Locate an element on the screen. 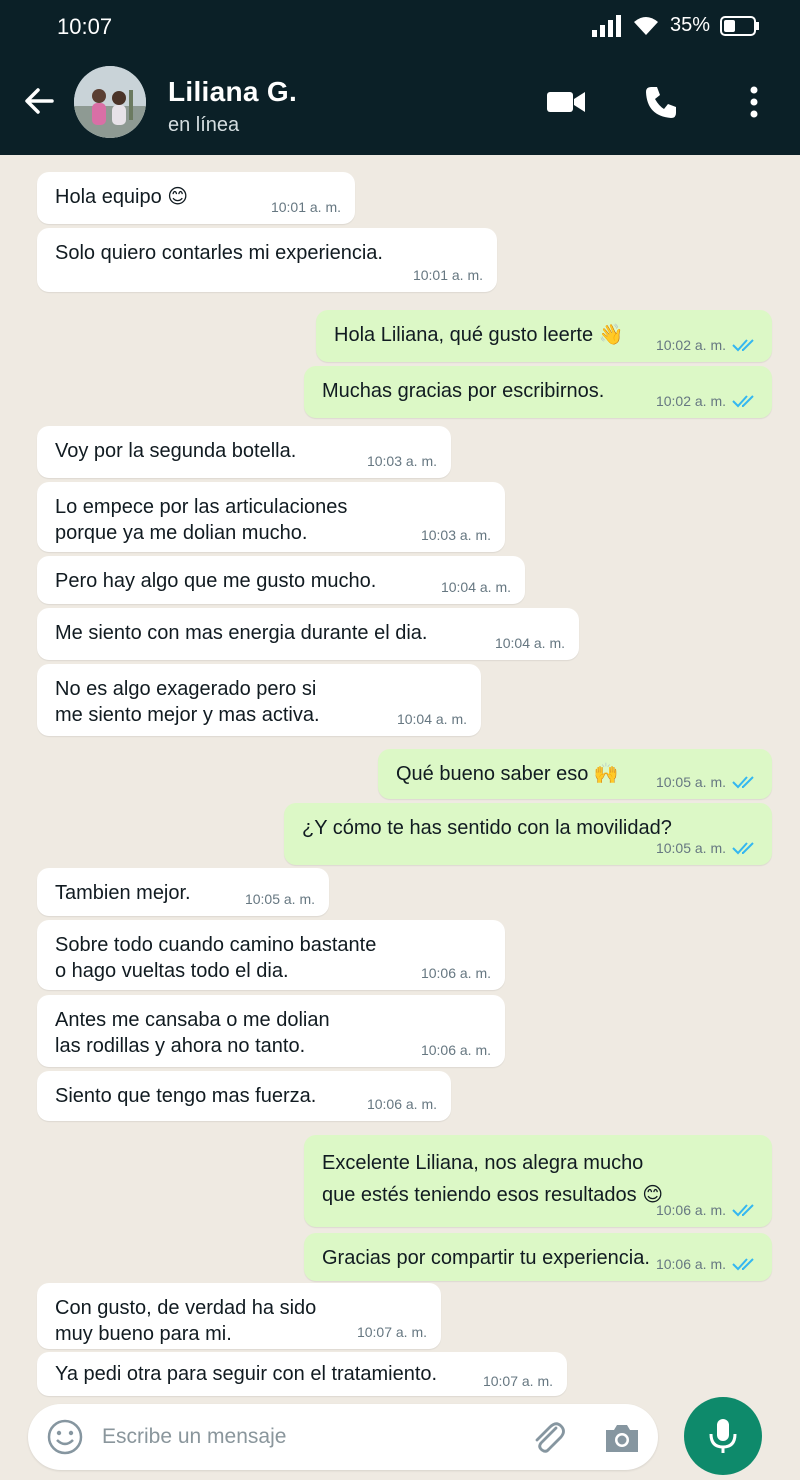  microphone-button is located at coordinates (723, 1436).